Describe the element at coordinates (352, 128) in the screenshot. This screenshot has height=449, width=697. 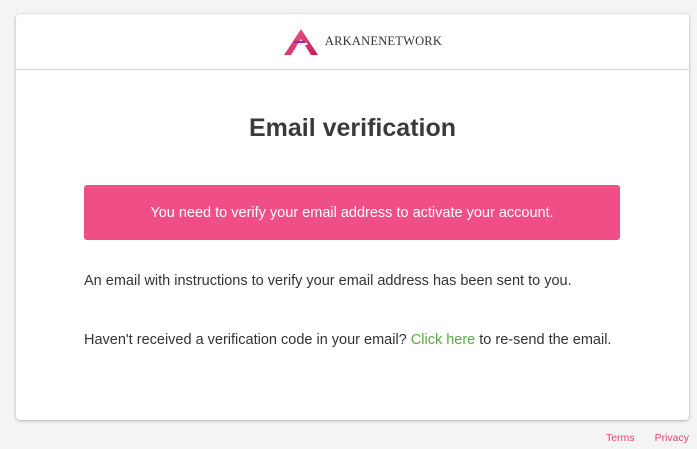
I see `page-title: Email verification` at that location.